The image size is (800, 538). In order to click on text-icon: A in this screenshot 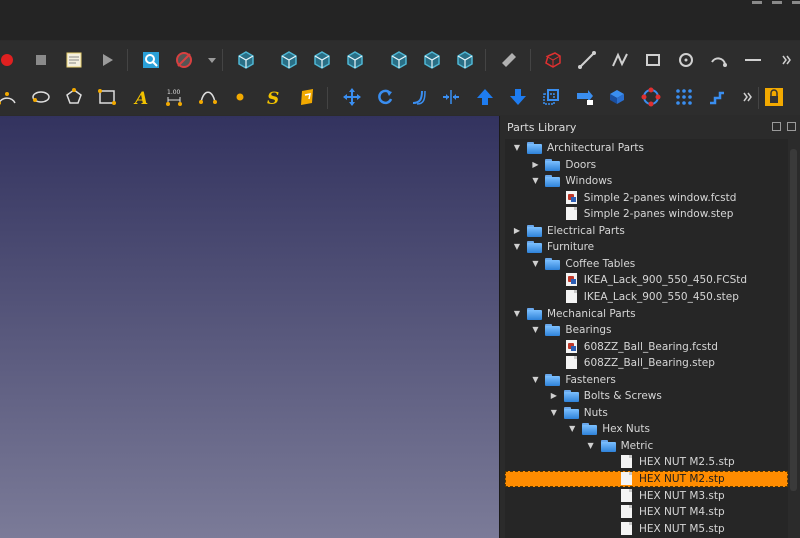, I will do `click(141, 97)`.